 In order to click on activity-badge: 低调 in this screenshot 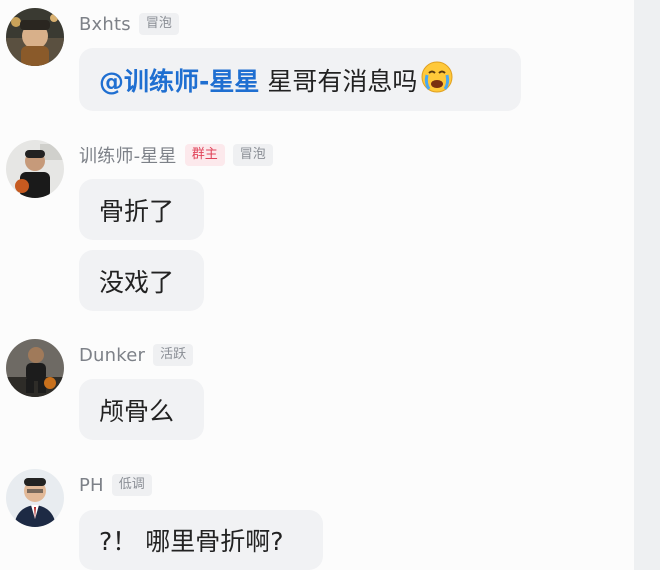, I will do `click(131, 485)`.